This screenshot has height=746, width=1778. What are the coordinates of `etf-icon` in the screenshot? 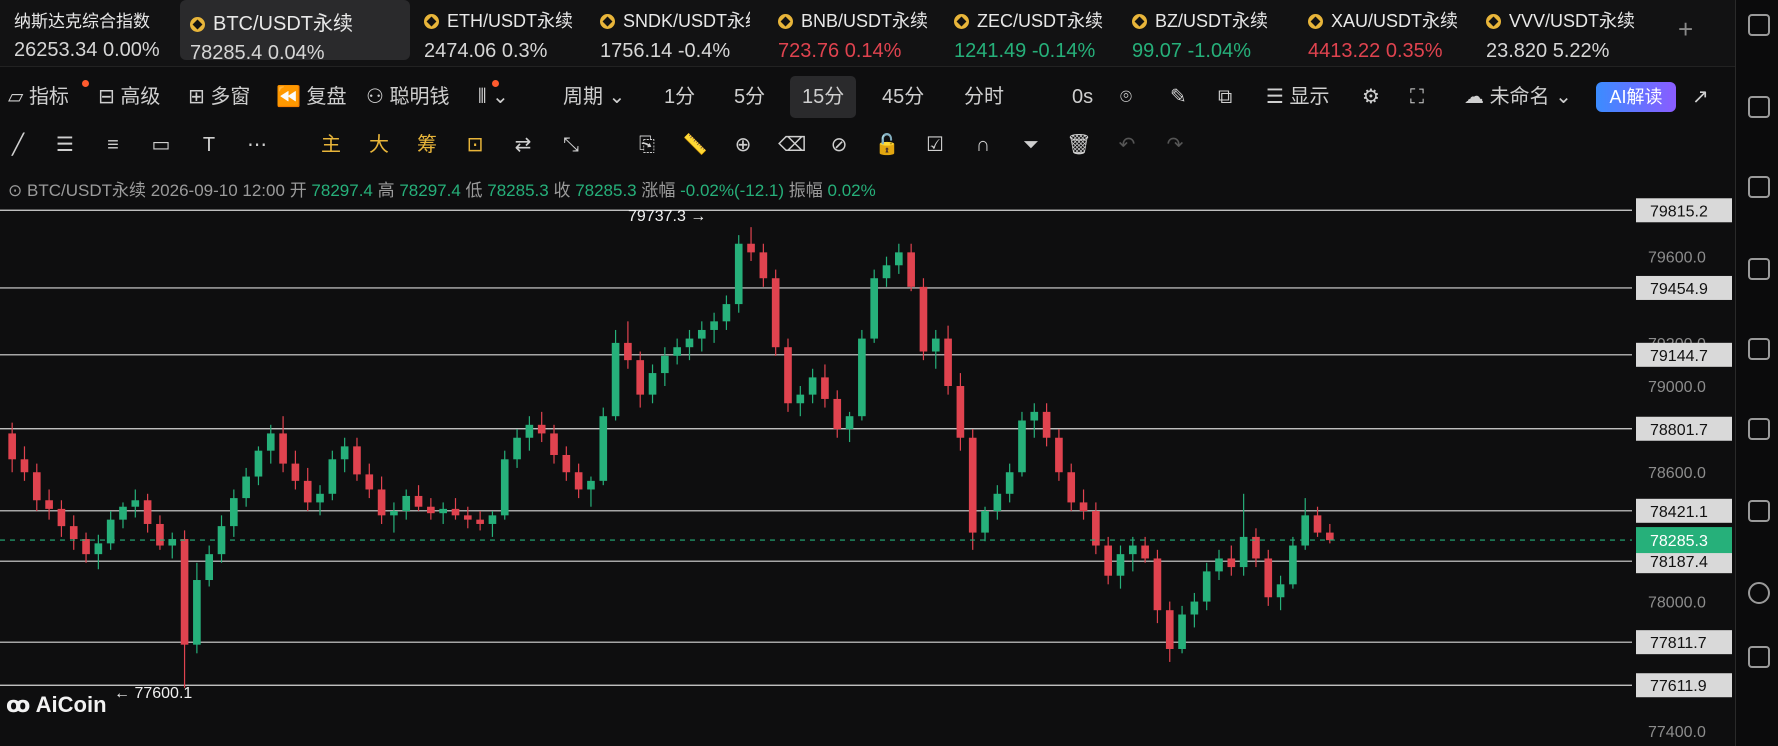 It's located at (1759, 429).